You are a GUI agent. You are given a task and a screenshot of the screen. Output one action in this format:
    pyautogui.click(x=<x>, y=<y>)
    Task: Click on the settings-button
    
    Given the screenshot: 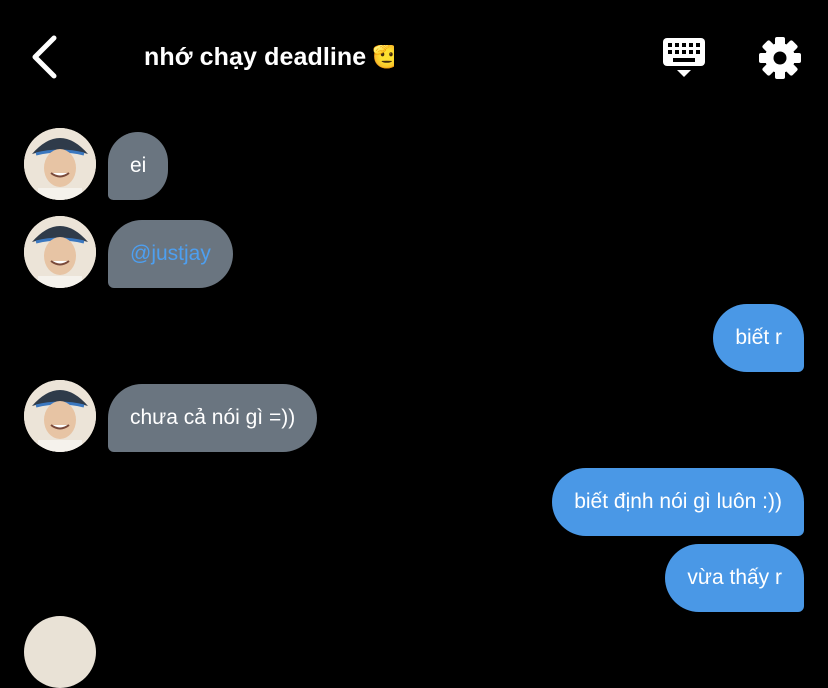 What is the action you would take?
    pyautogui.click(x=780, y=58)
    